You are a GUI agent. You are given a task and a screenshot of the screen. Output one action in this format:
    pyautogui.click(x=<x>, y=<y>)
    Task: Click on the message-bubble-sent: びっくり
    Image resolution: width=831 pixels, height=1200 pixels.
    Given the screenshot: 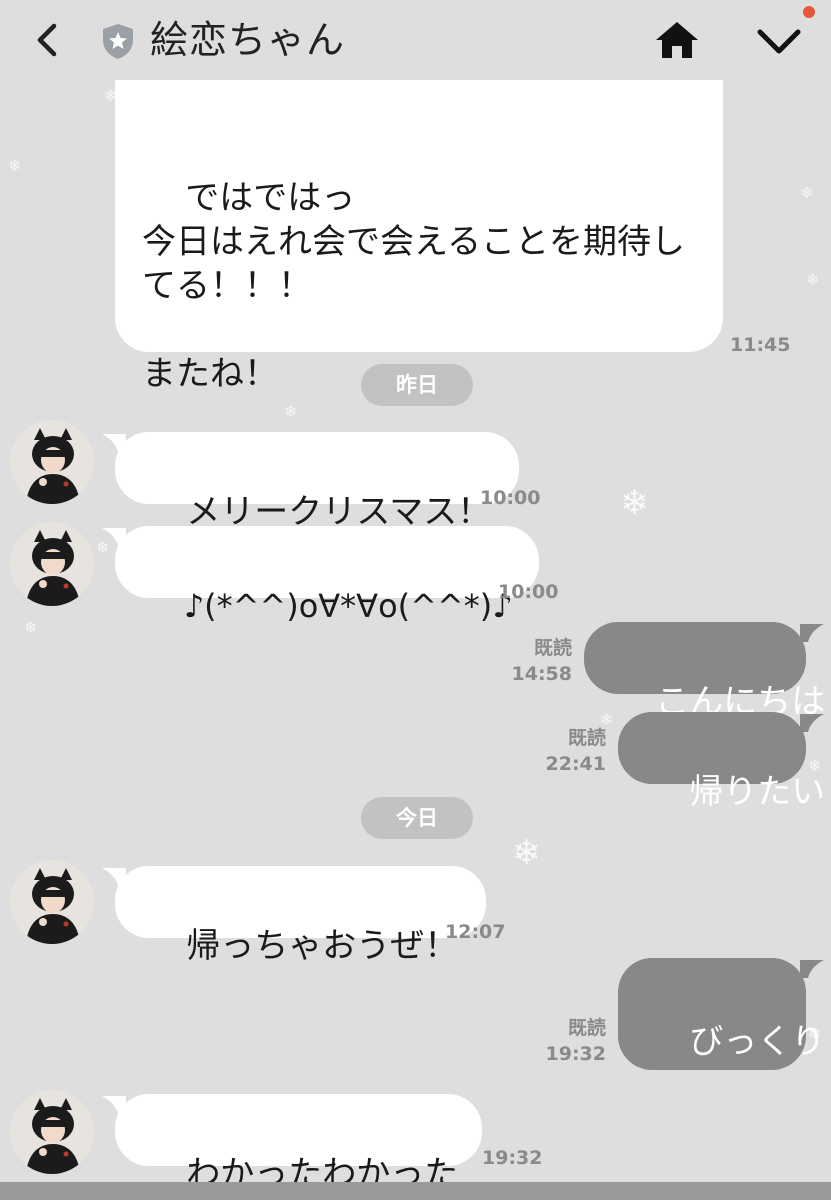 What is the action you would take?
    pyautogui.click(x=721, y=1014)
    